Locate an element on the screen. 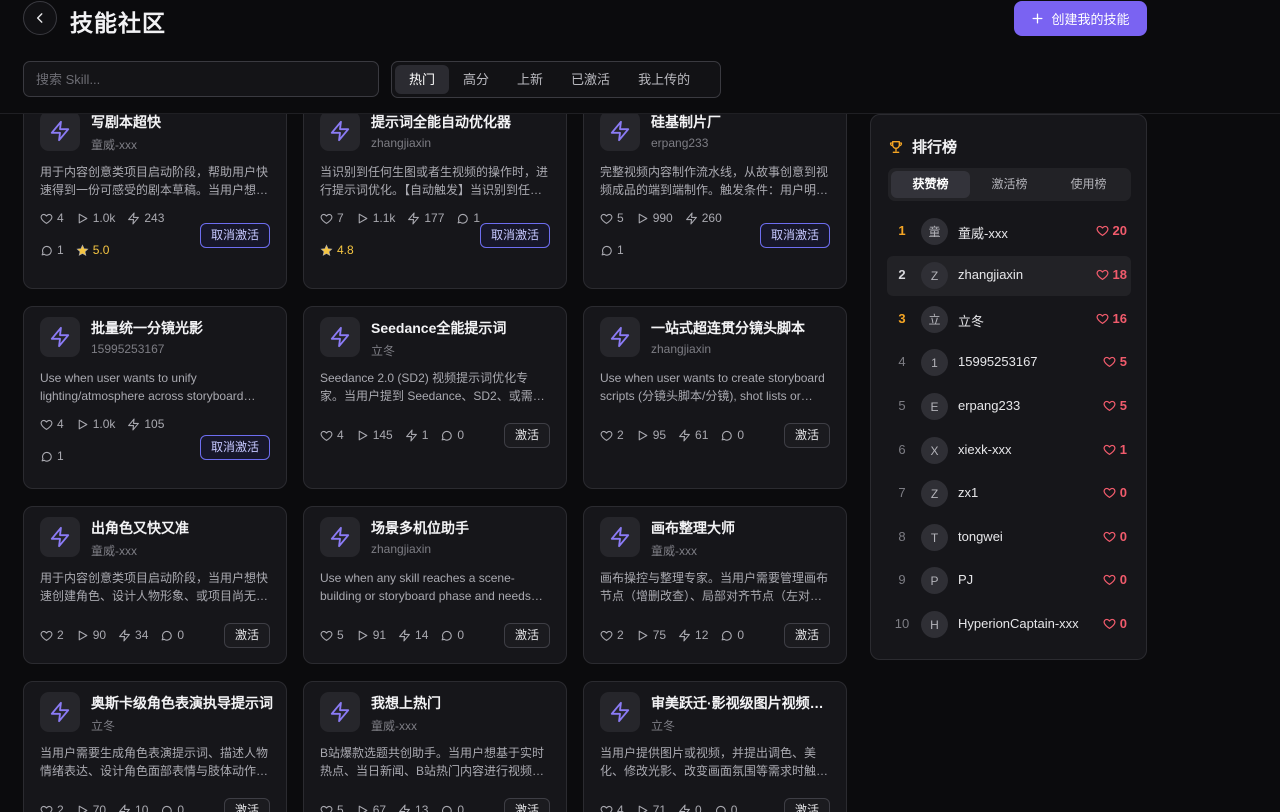  rating-stat: 5.0 is located at coordinates (92, 250).